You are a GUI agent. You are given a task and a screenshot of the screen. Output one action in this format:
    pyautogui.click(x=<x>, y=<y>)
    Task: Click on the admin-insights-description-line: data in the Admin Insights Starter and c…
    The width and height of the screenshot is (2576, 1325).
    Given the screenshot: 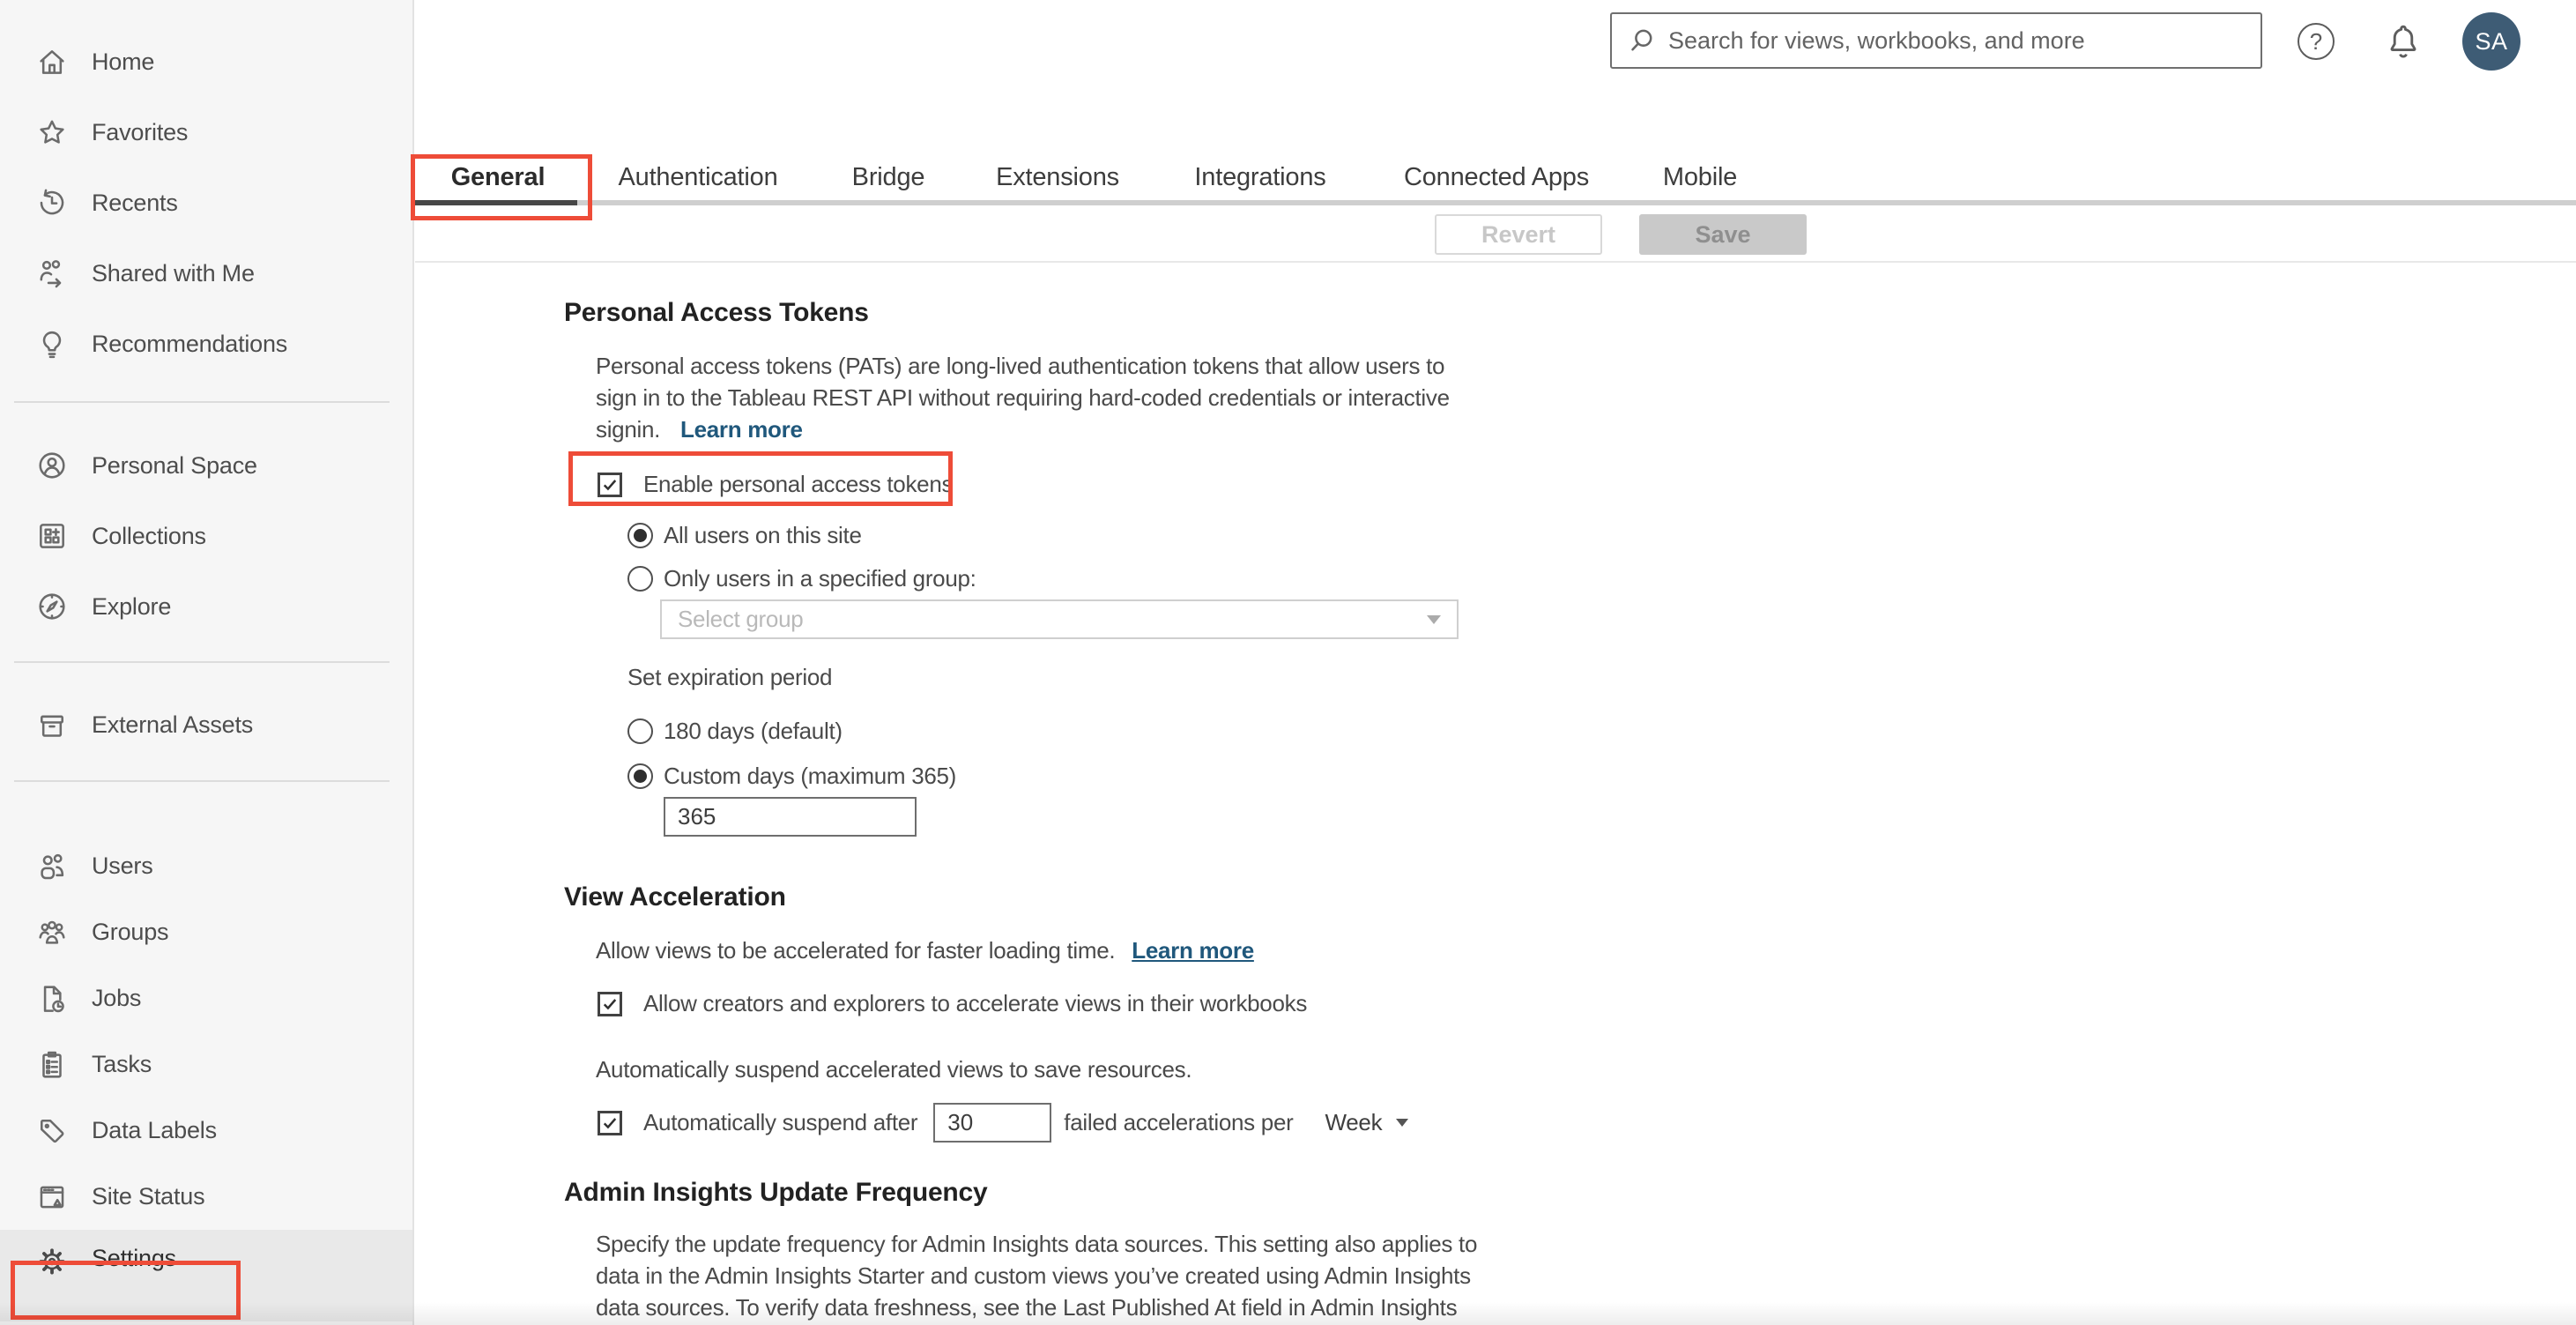 What is the action you would take?
    pyautogui.click(x=1033, y=1275)
    